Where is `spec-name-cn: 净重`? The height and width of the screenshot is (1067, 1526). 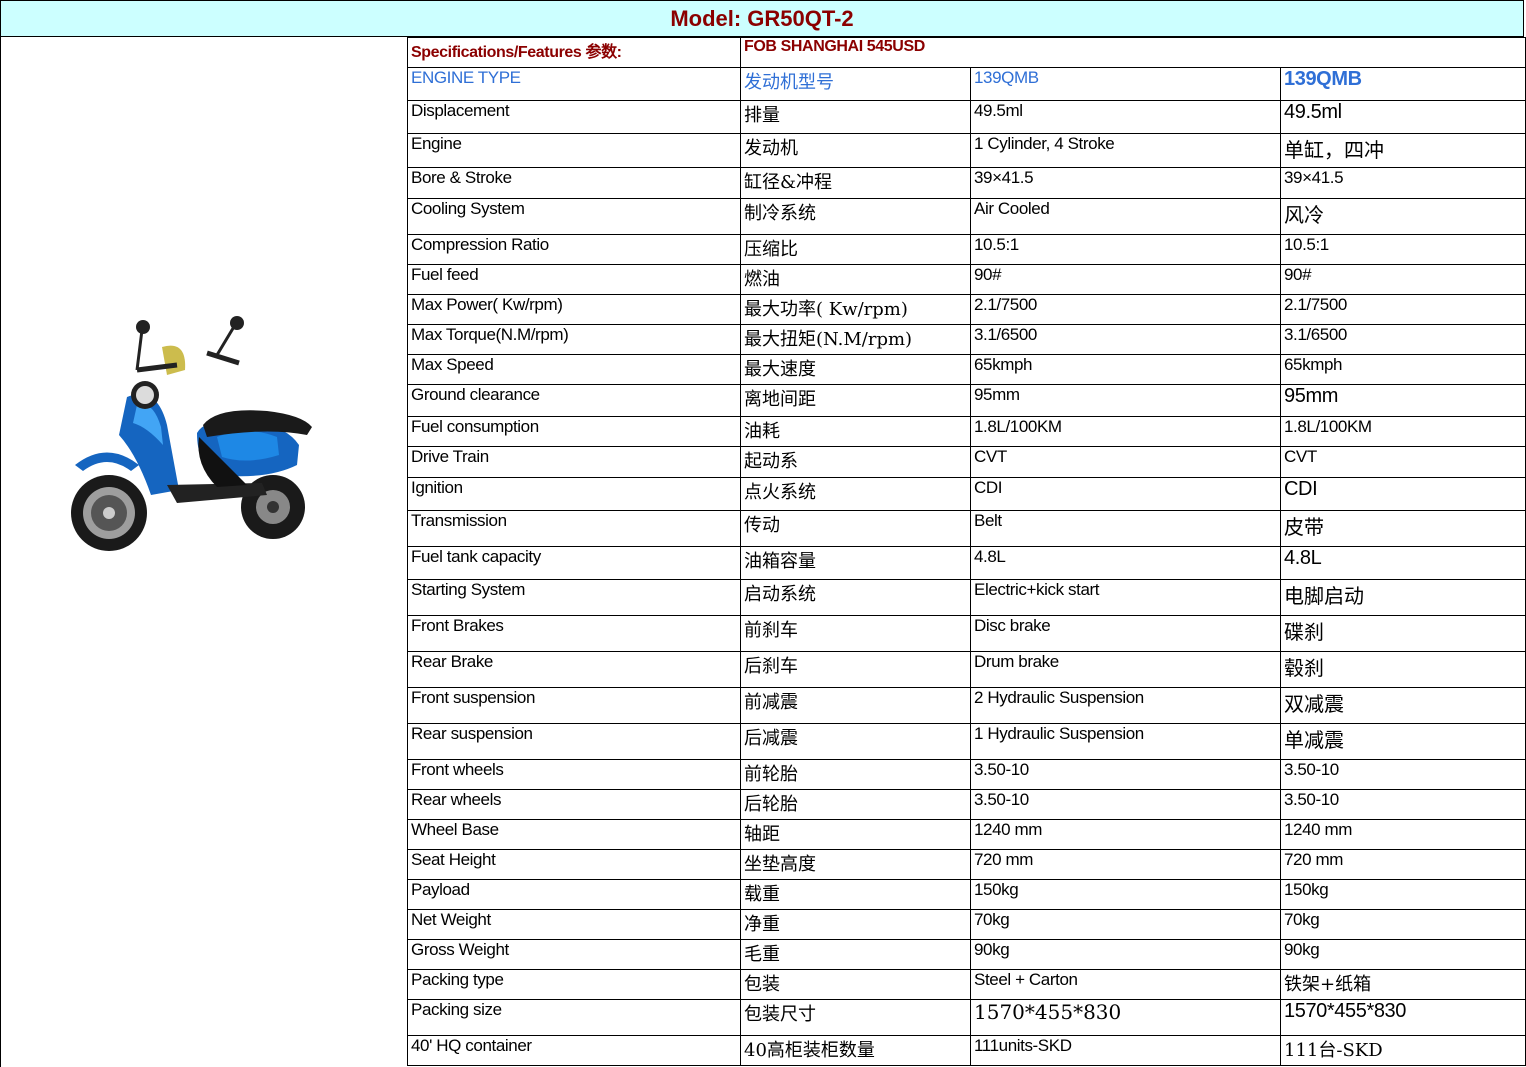
spec-name-cn: 净重 is located at coordinates (855, 924).